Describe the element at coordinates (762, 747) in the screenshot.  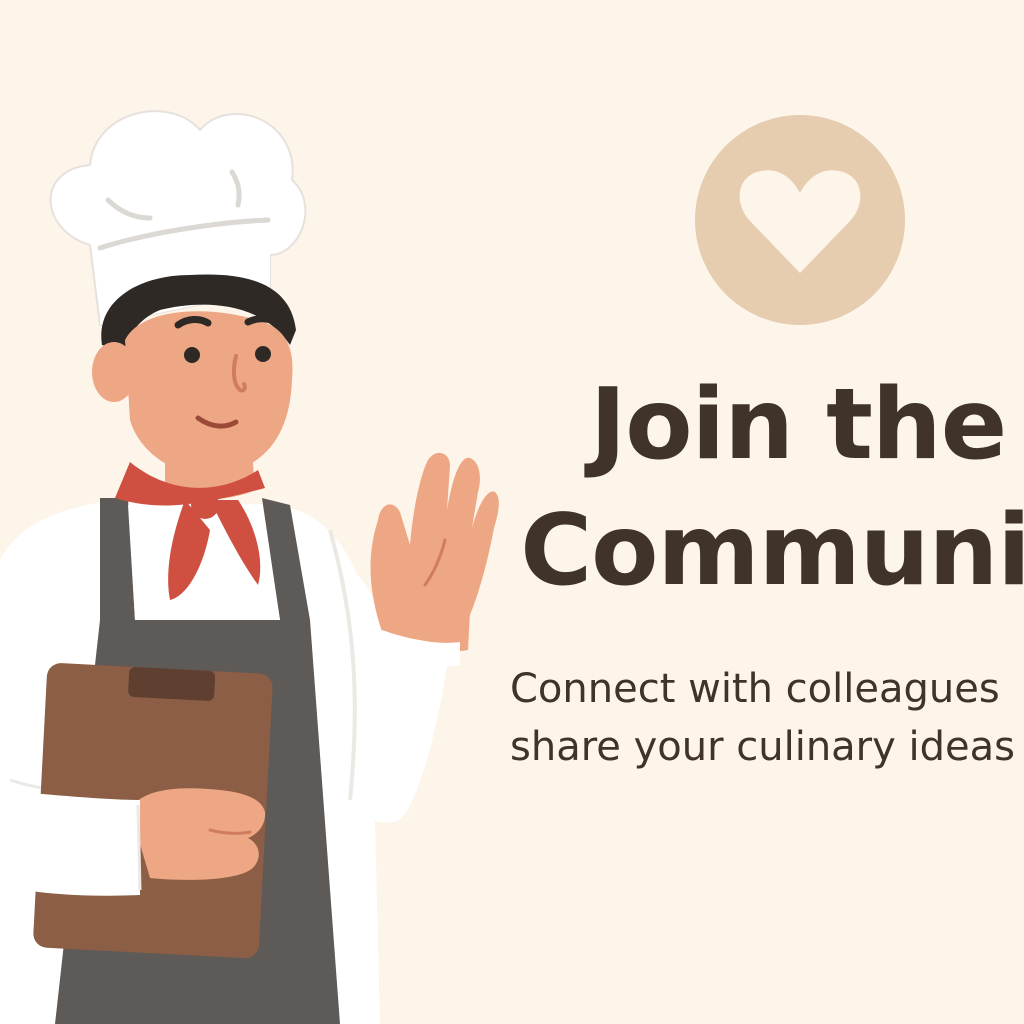
I see `subtitle-line-2: share your culinary ideas` at that location.